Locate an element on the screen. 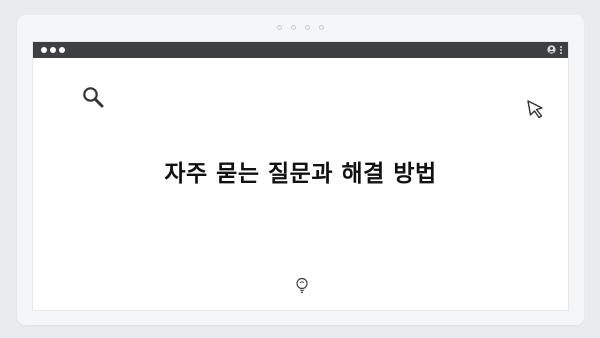 This screenshot has height=338, width=600. minimize-dot is located at coordinates (53, 50).